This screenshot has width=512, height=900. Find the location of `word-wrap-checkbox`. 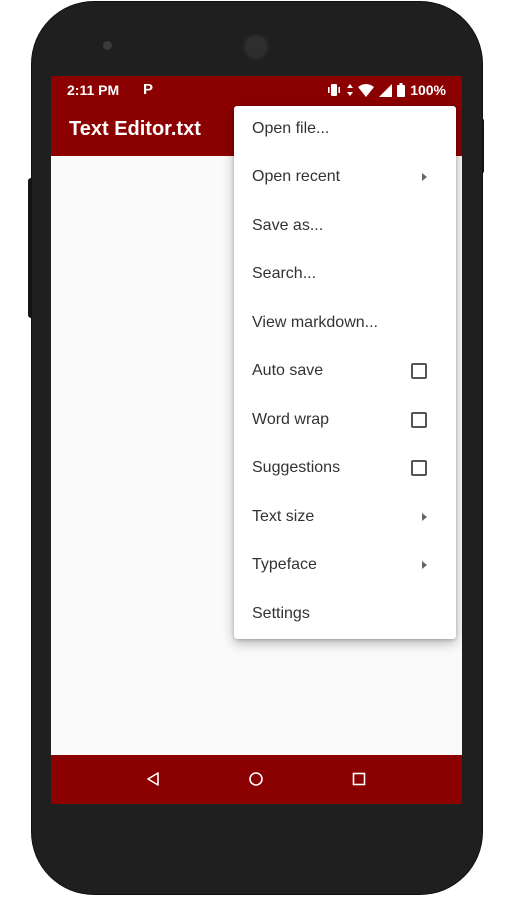

word-wrap-checkbox is located at coordinates (419, 420).